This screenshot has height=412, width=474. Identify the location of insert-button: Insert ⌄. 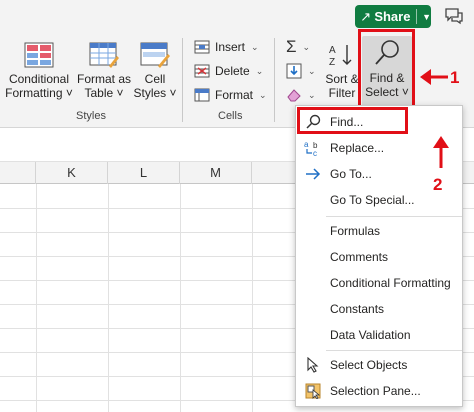
(226, 47).